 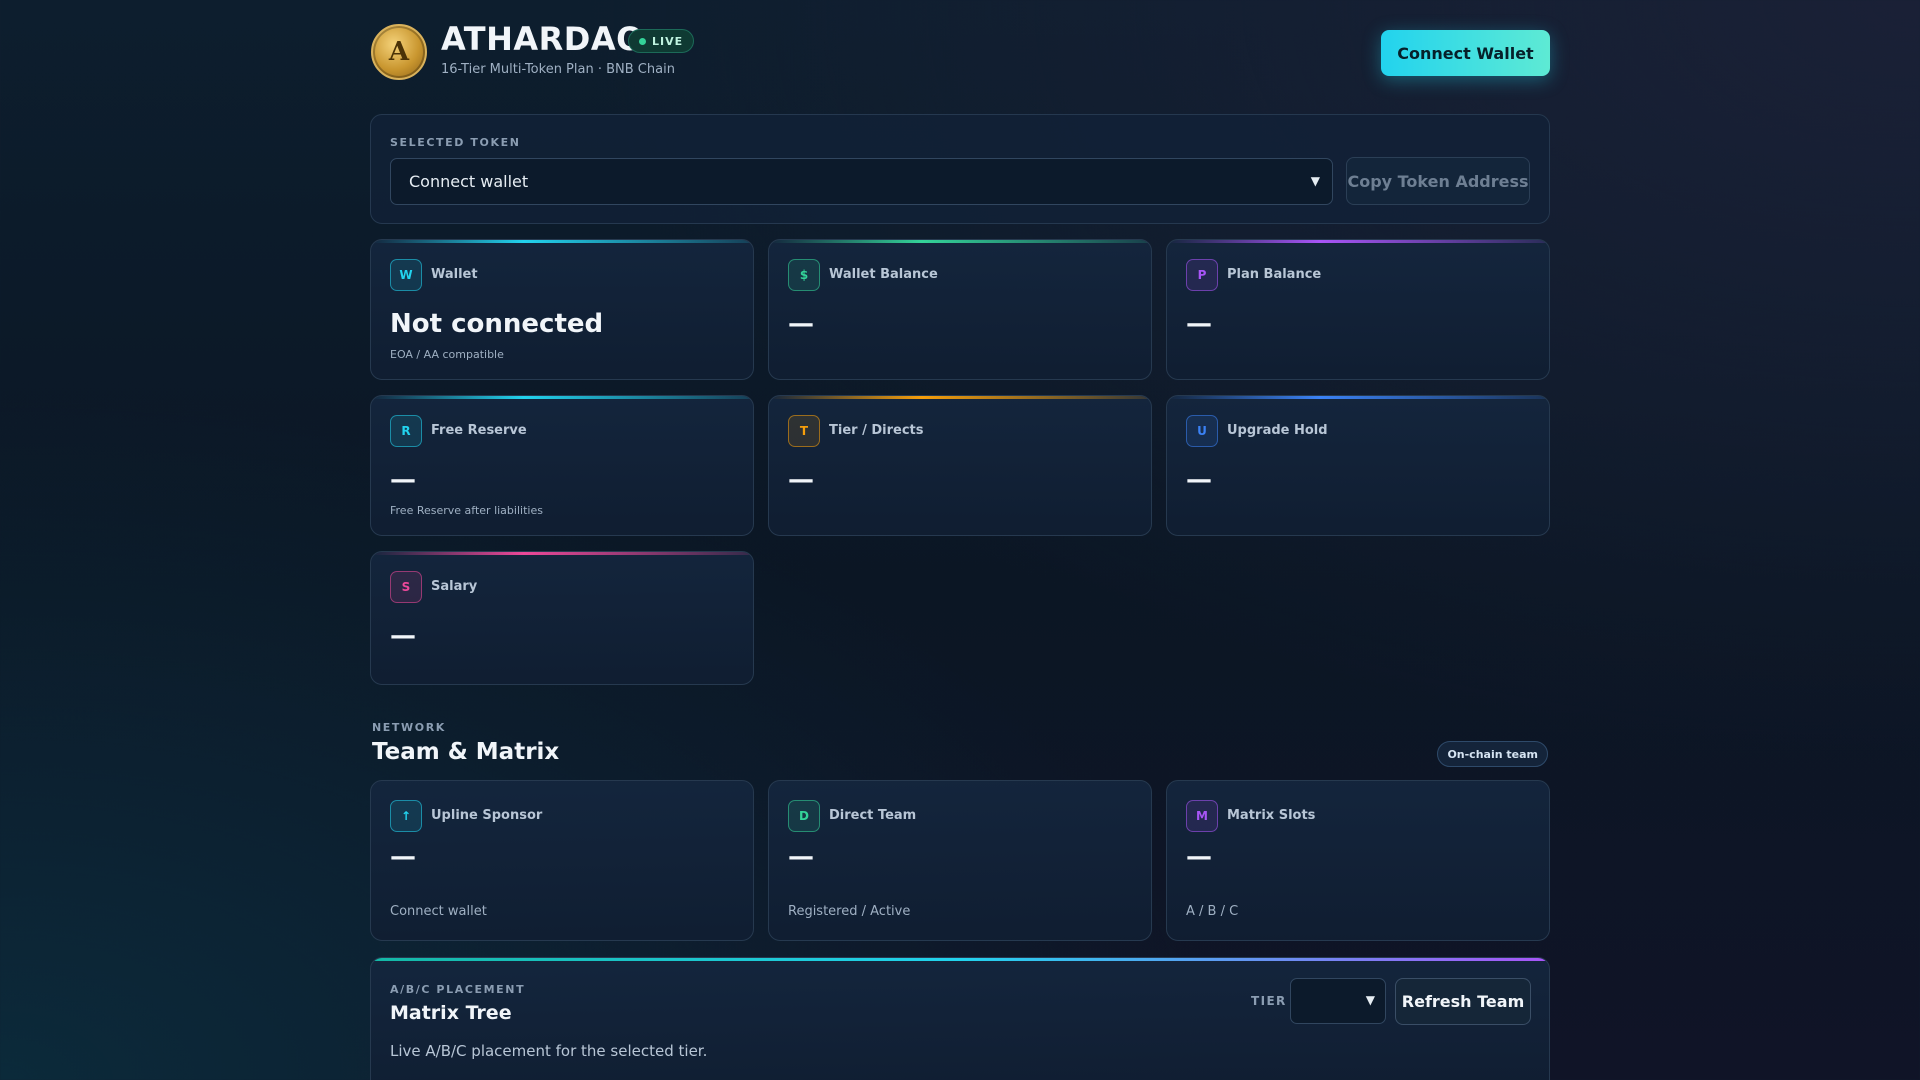 What do you see at coordinates (454, 586) in the screenshot?
I see `stat-label: Salary` at bounding box center [454, 586].